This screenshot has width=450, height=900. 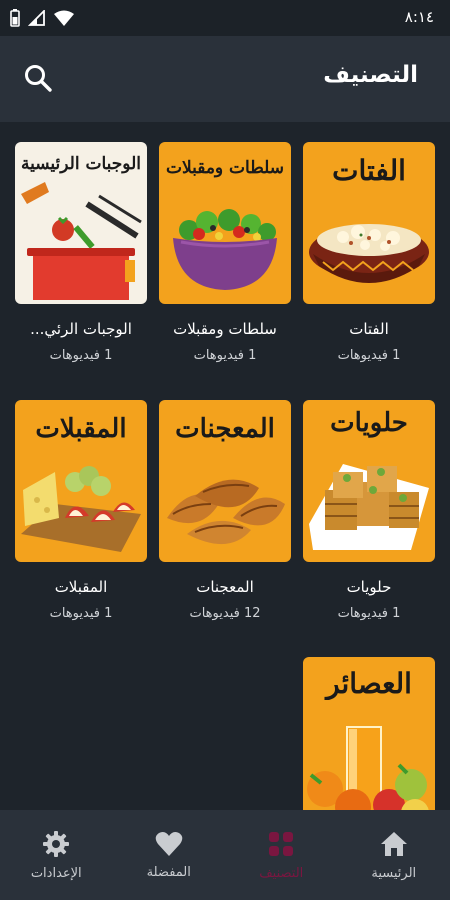 I want to click on category-thumbnail: العصائر, so click(x=369, y=734).